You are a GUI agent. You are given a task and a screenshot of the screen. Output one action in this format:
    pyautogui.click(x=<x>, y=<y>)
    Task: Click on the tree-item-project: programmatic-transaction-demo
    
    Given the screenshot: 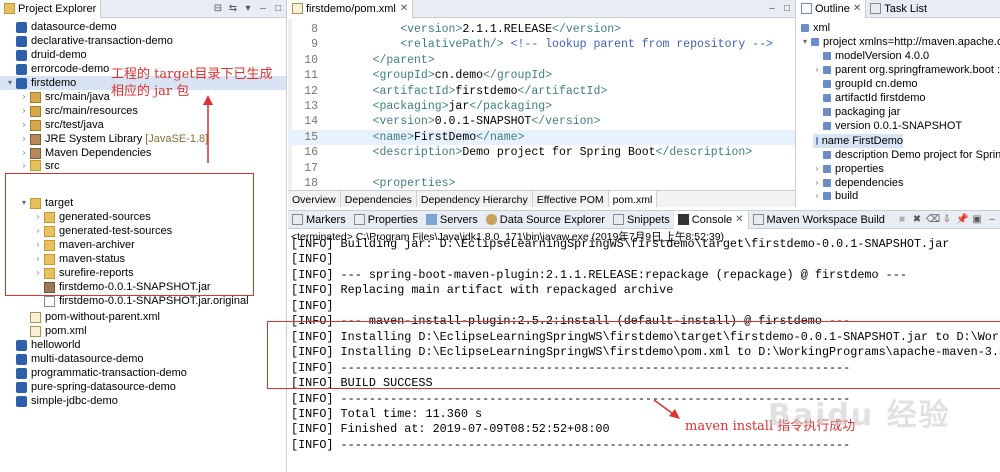 What is the action you would take?
    pyautogui.click(x=96, y=373)
    